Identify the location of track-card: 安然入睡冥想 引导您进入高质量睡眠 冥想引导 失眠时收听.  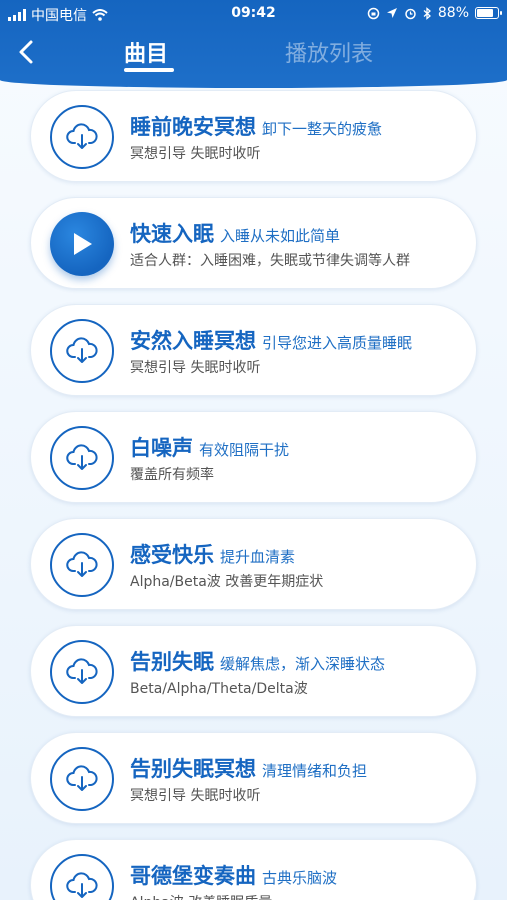
(253, 350).